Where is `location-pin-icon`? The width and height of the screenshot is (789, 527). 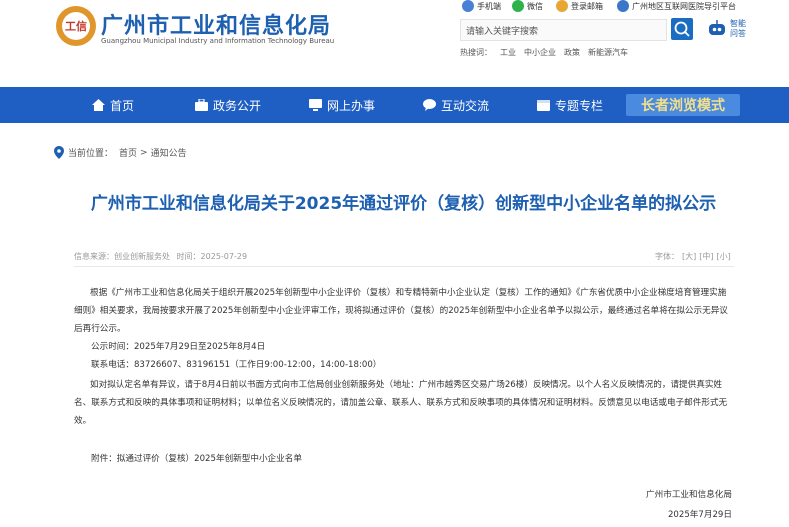
location-pin-icon is located at coordinates (59, 152).